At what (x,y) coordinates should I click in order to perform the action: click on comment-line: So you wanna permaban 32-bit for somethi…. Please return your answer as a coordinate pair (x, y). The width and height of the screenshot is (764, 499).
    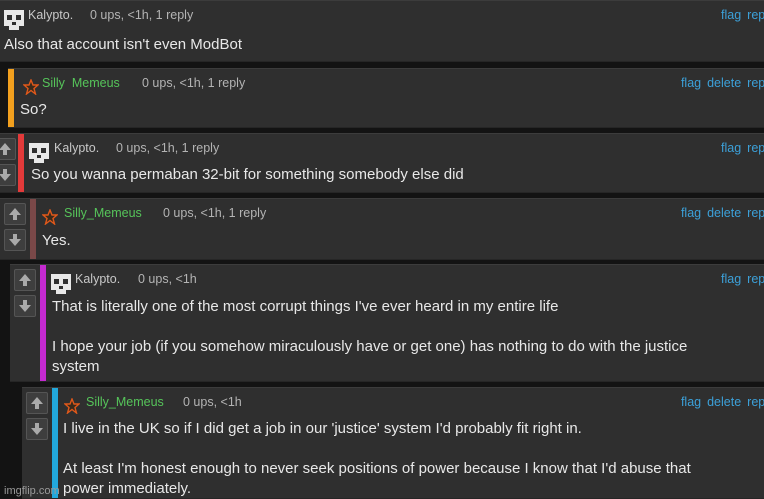
    Looking at the image, I should click on (247, 174).